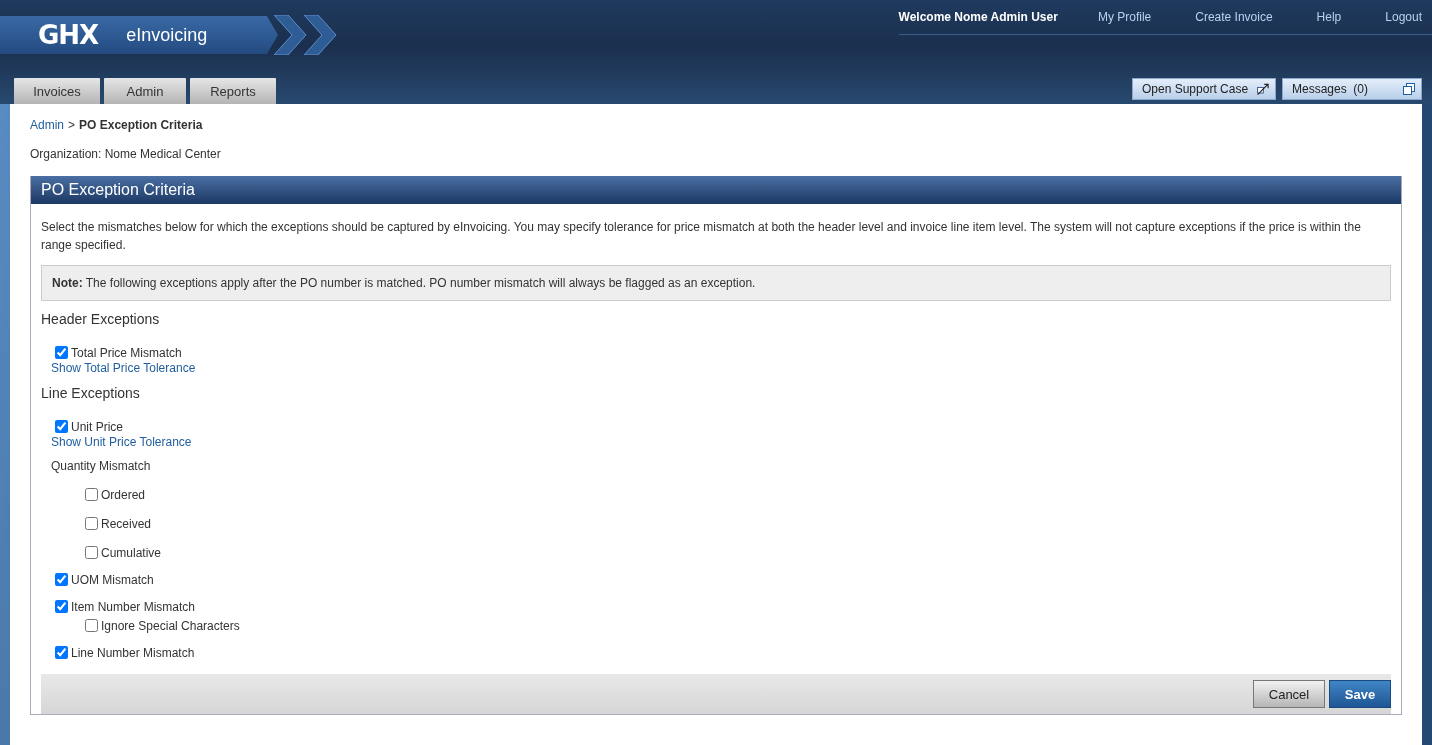 This screenshot has width=1432, height=745. I want to click on app-name: eInvoicing, so click(167, 35).